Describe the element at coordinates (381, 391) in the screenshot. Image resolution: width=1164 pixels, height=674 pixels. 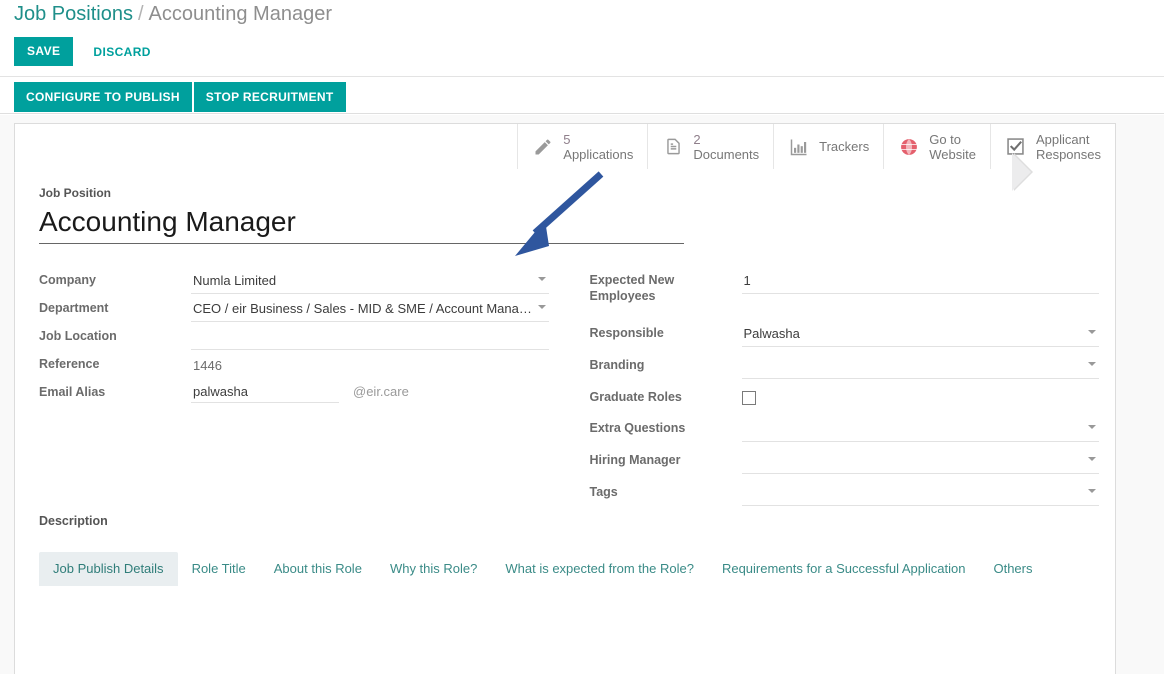
I see `email-alias-domain: @eir.care` at that location.